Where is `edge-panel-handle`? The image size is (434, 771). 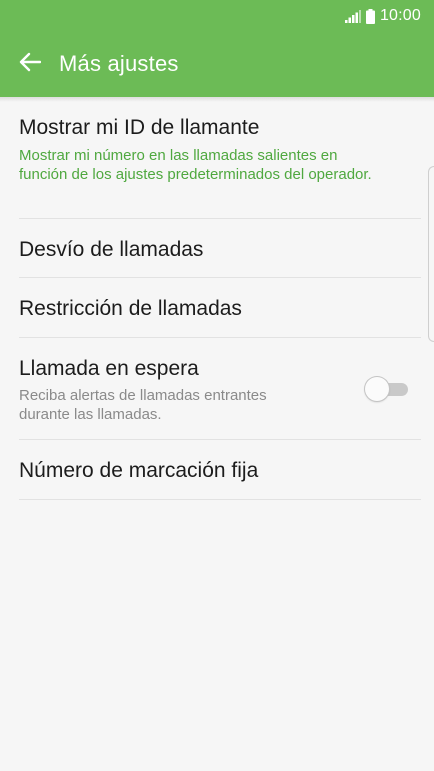 edge-panel-handle is located at coordinates (431, 254).